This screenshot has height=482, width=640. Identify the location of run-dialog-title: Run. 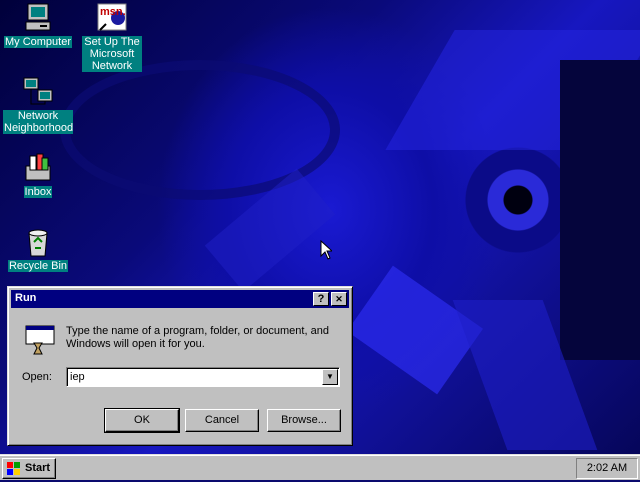
(26, 298).